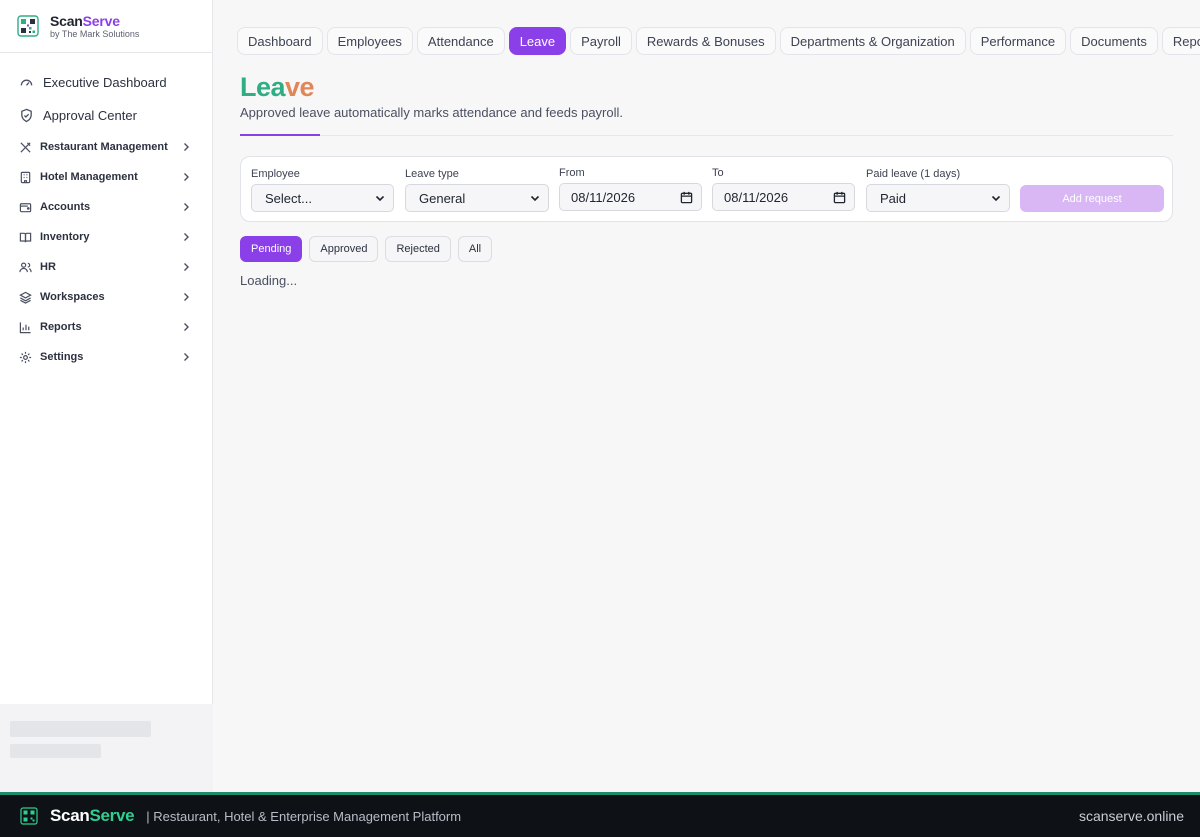  I want to click on sidebar-item-label: Settings, so click(62, 357).